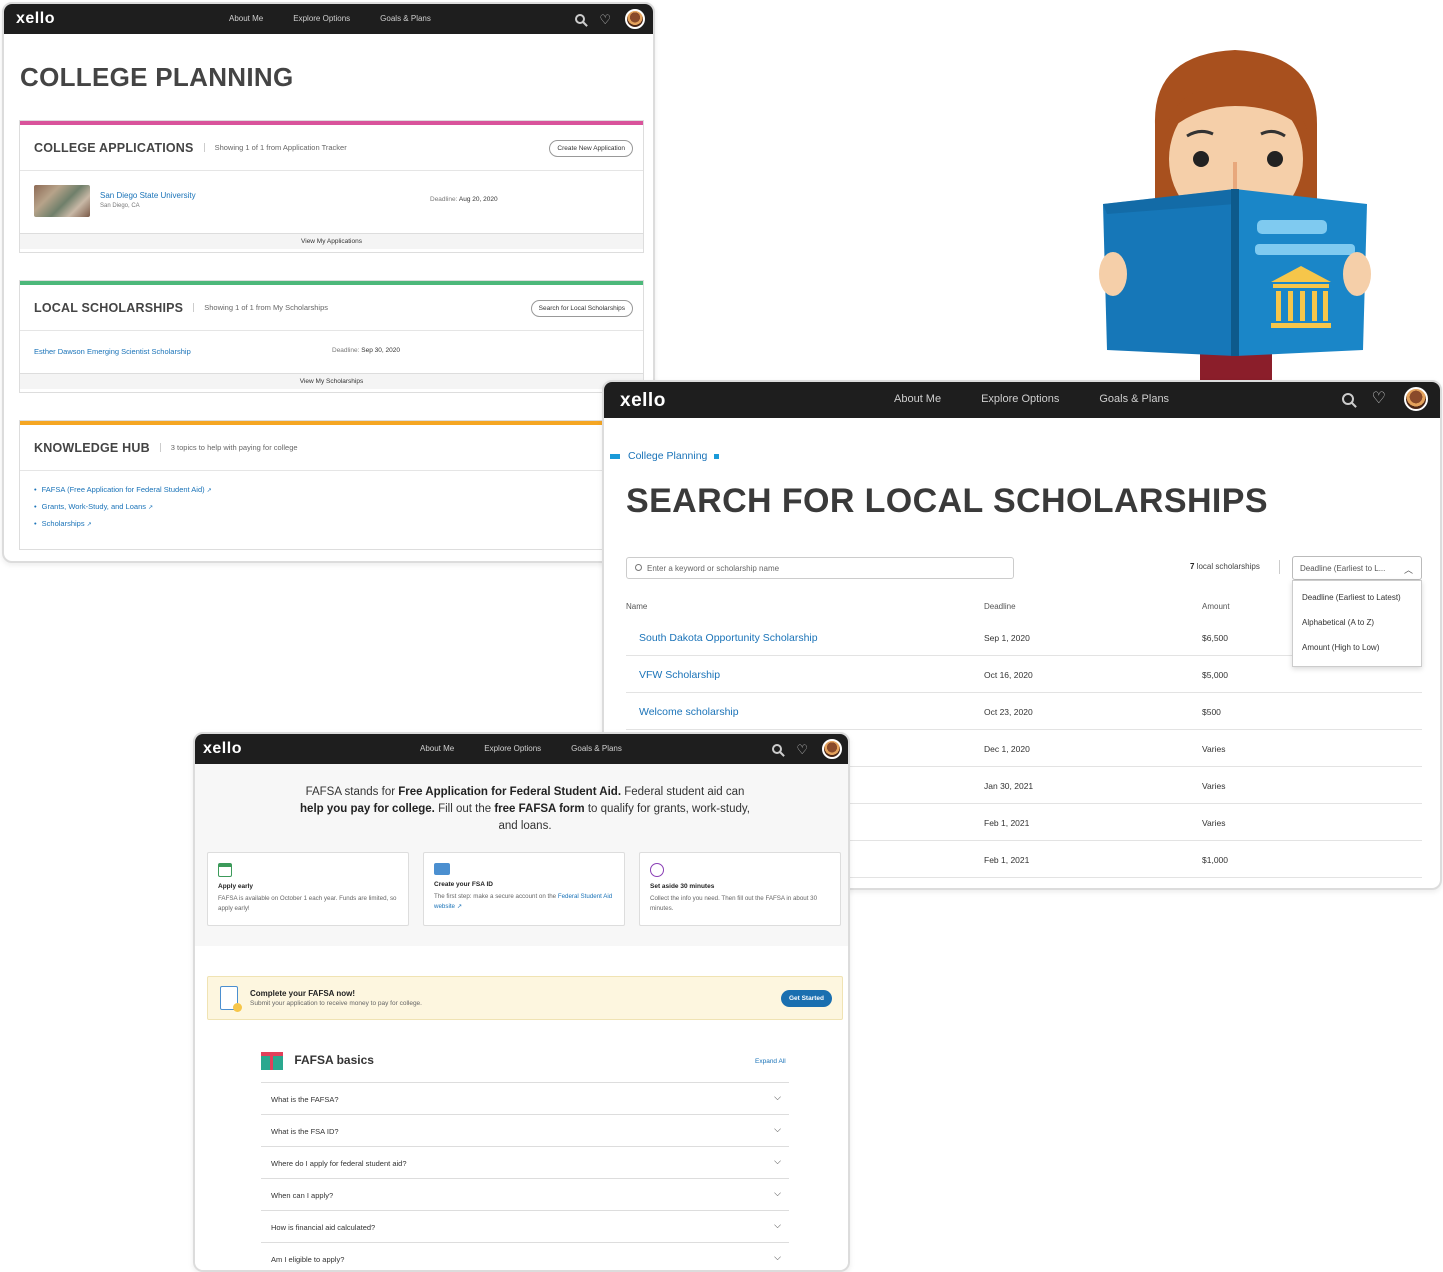 The image size is (1443, 1272). What do you see at coordinates (444, 199) in the screenshot?
I see `deadline-label: Deadline:` at bounding box center [444, 199].